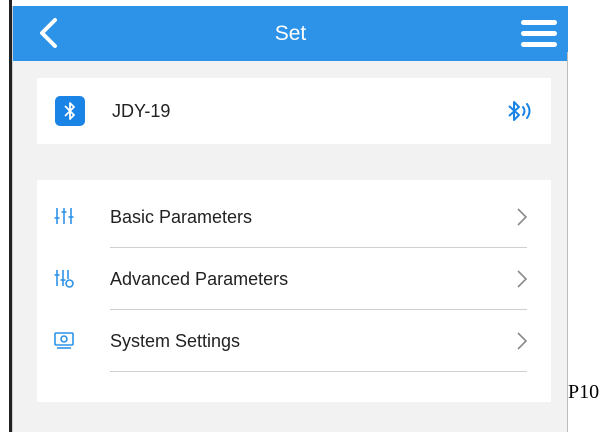  I want to click on advanced-sliders-icon, so click(64, 279).